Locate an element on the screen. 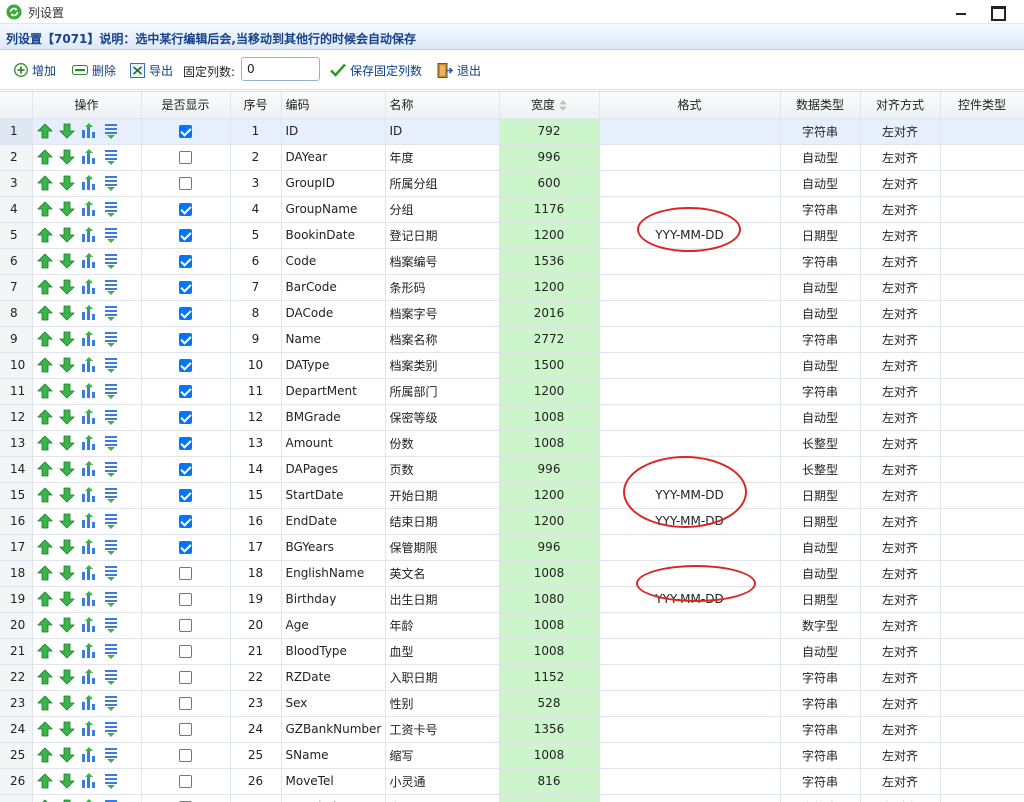  seq-cell: 2 is located at coordinates (256, 157).